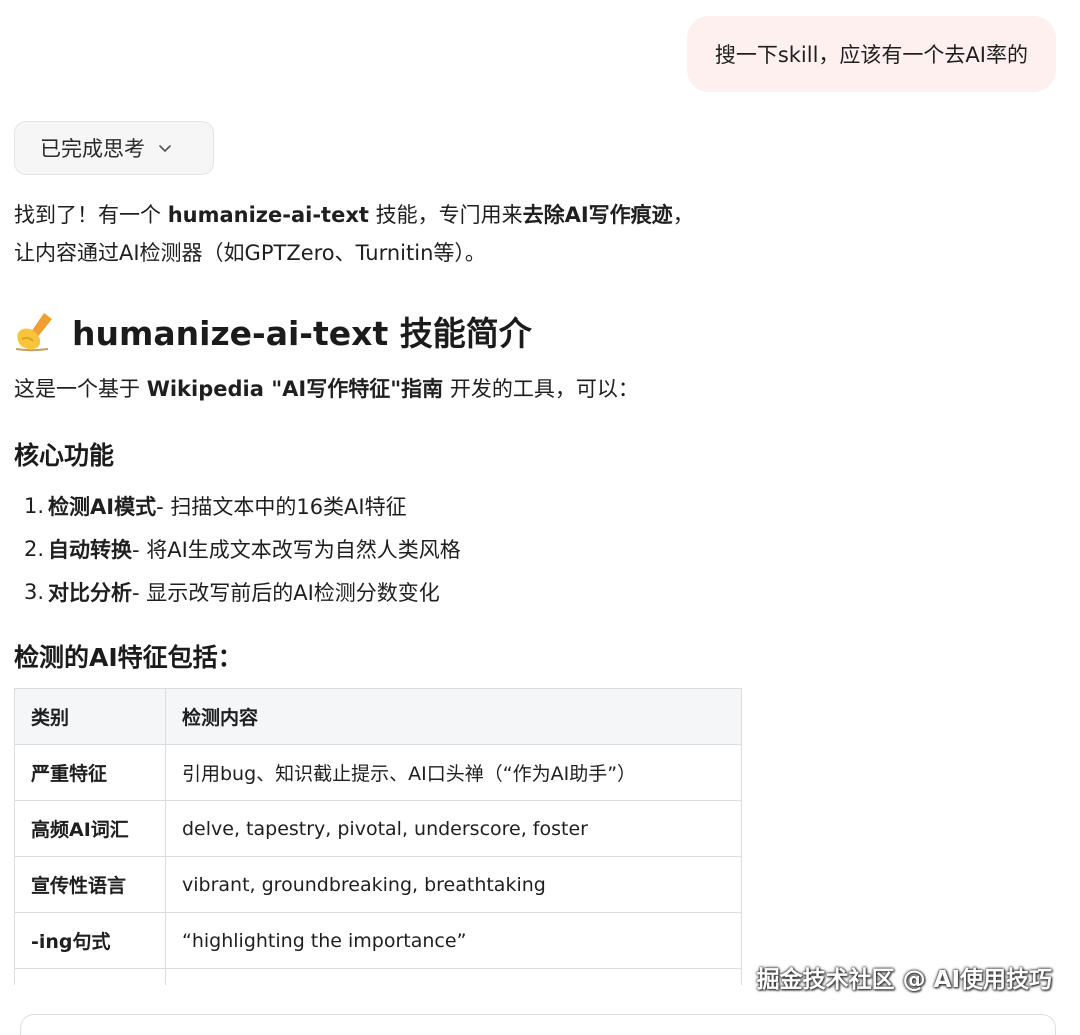 The height and width of the screenshot is (1035, 1080). I want to click on answer-emphasis: 去除AI写作痕迹, so click(597, 215).